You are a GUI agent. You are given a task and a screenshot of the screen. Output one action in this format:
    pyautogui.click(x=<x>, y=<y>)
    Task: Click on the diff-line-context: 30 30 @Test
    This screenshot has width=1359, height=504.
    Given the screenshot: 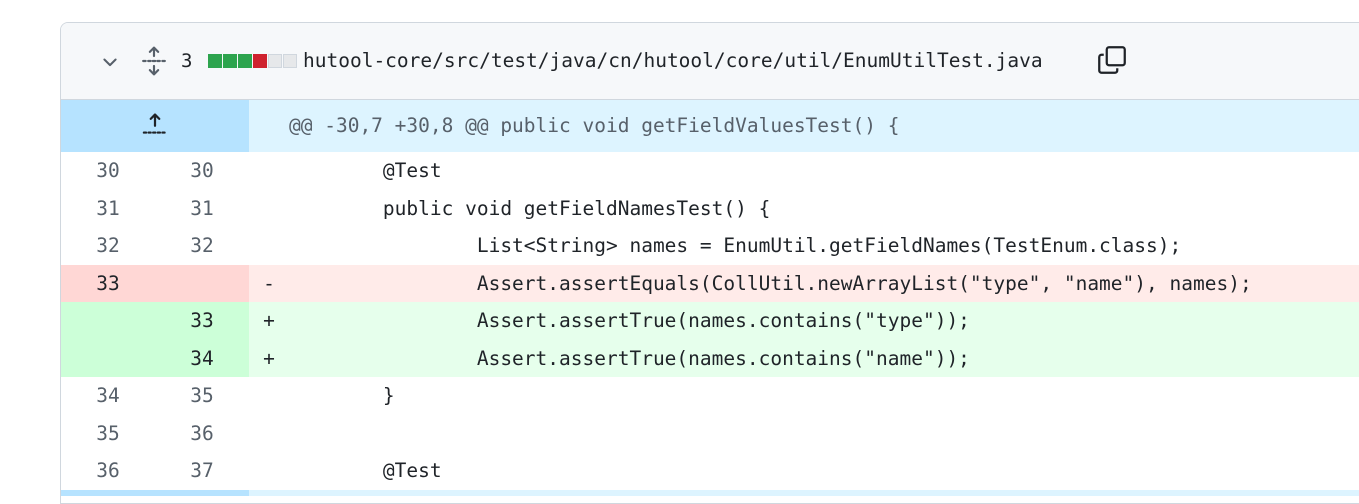 What is the action you would take?
    pyautogui.click(x=710, y=171)
    